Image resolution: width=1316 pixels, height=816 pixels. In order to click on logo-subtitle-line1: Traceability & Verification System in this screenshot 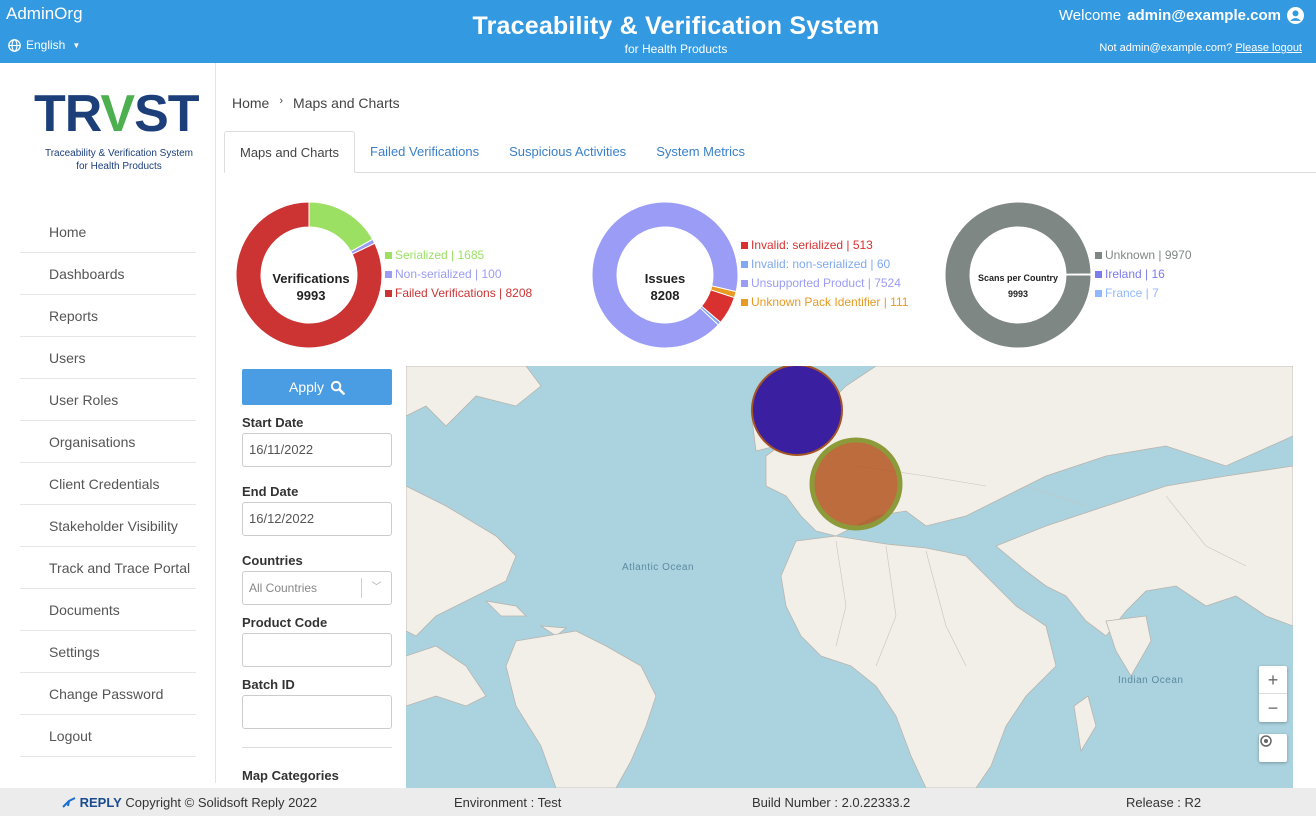, I will do `click(119, 153)`.